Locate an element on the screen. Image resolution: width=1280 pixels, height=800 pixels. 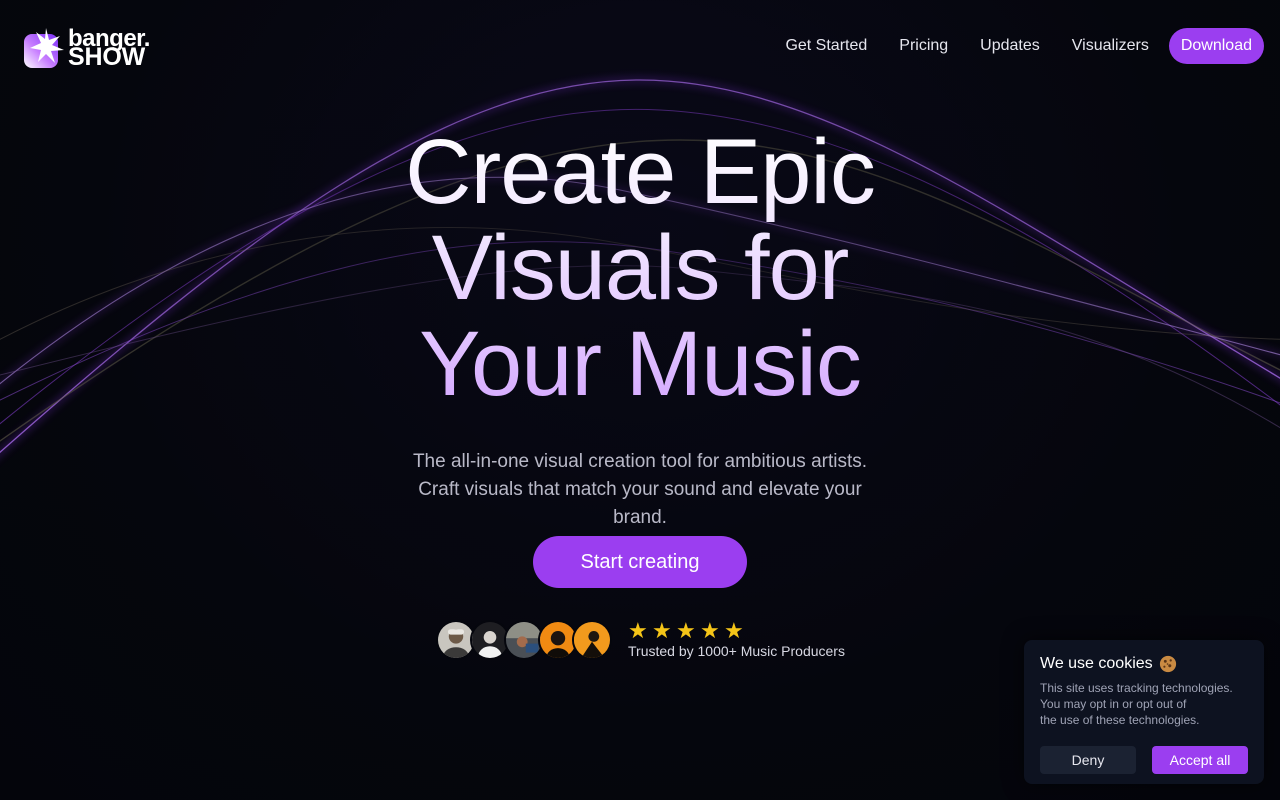
hero-title-line-1: Create Epic is located at coordinates (640, 172).